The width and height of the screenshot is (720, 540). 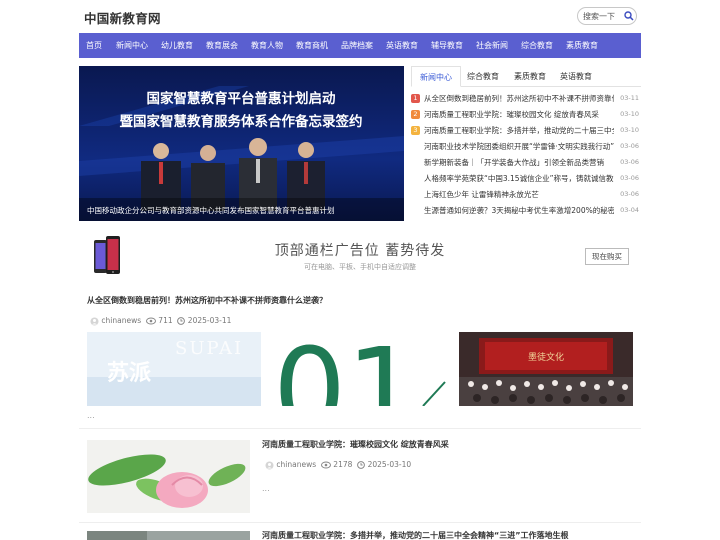 What do you see at coordinates (607, 256) in the screenshot?
I see `buy-now-button: 现在购买` at bounding box center [607, 256].